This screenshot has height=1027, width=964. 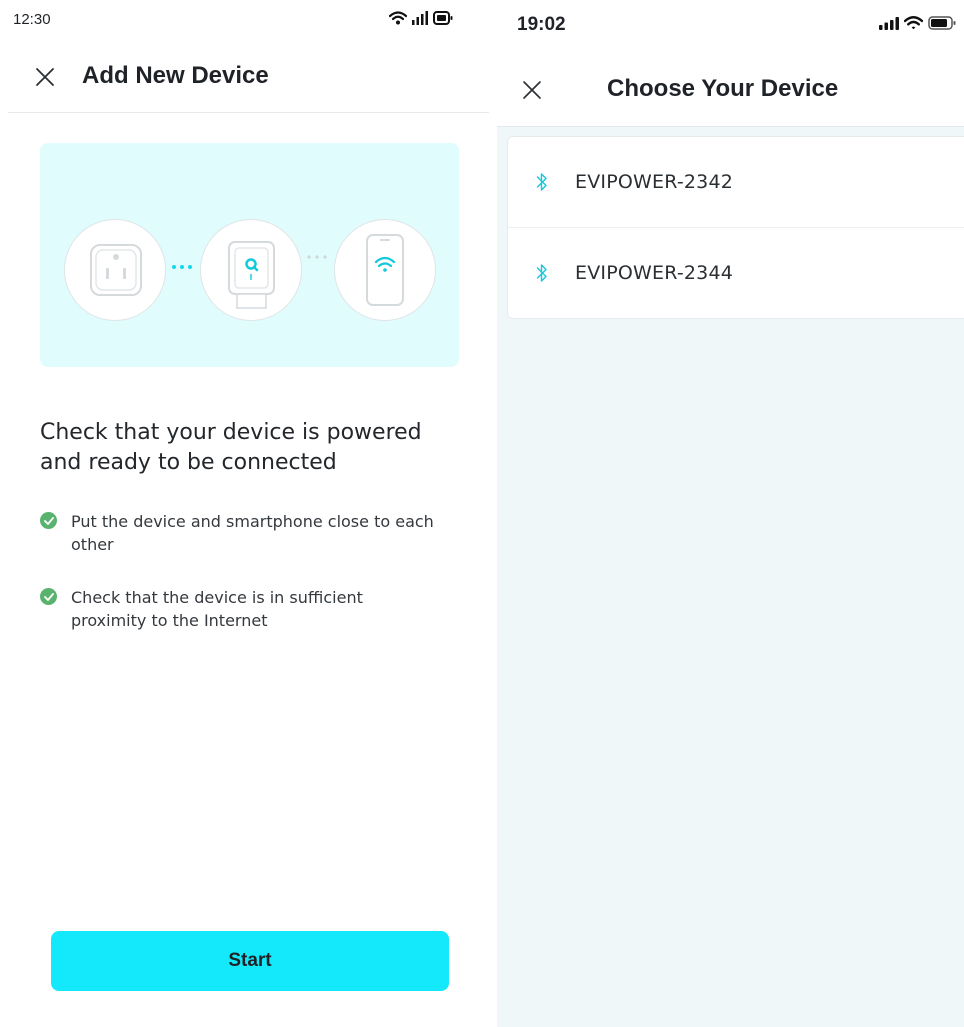 I want to click on device-list: EVIPOWER-2342 EVIPOWER-2344, so click(x=735, y=227).